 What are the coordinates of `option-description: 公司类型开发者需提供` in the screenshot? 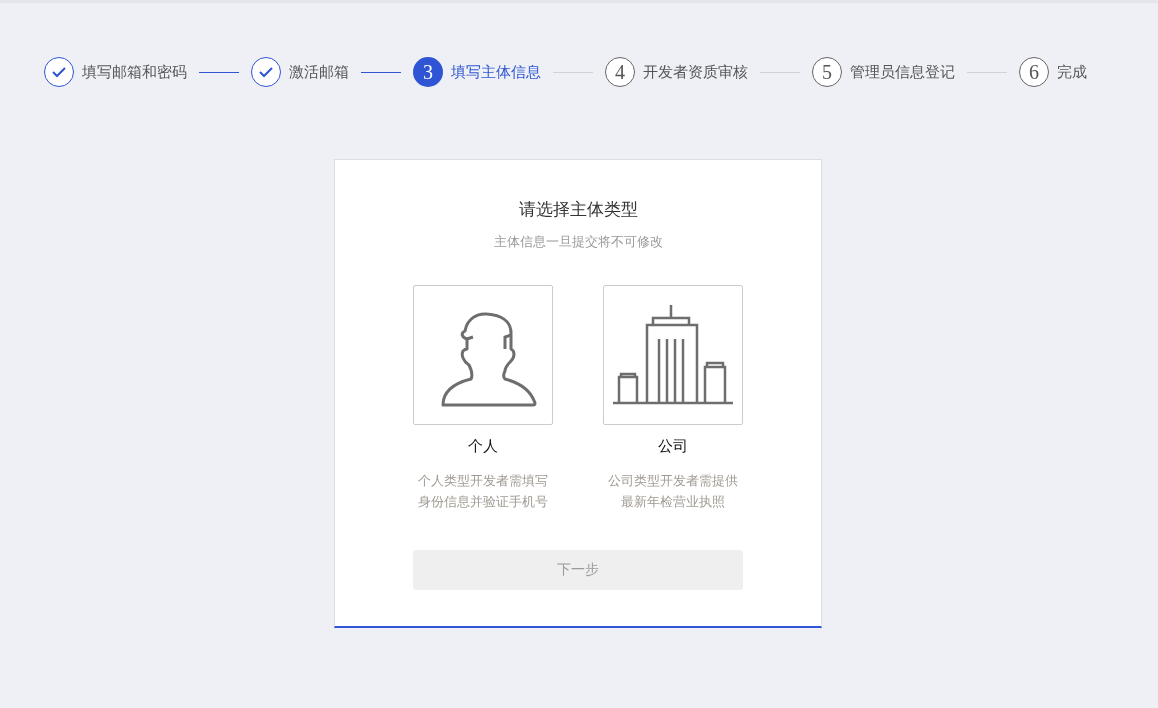 It's located at (673, 481).